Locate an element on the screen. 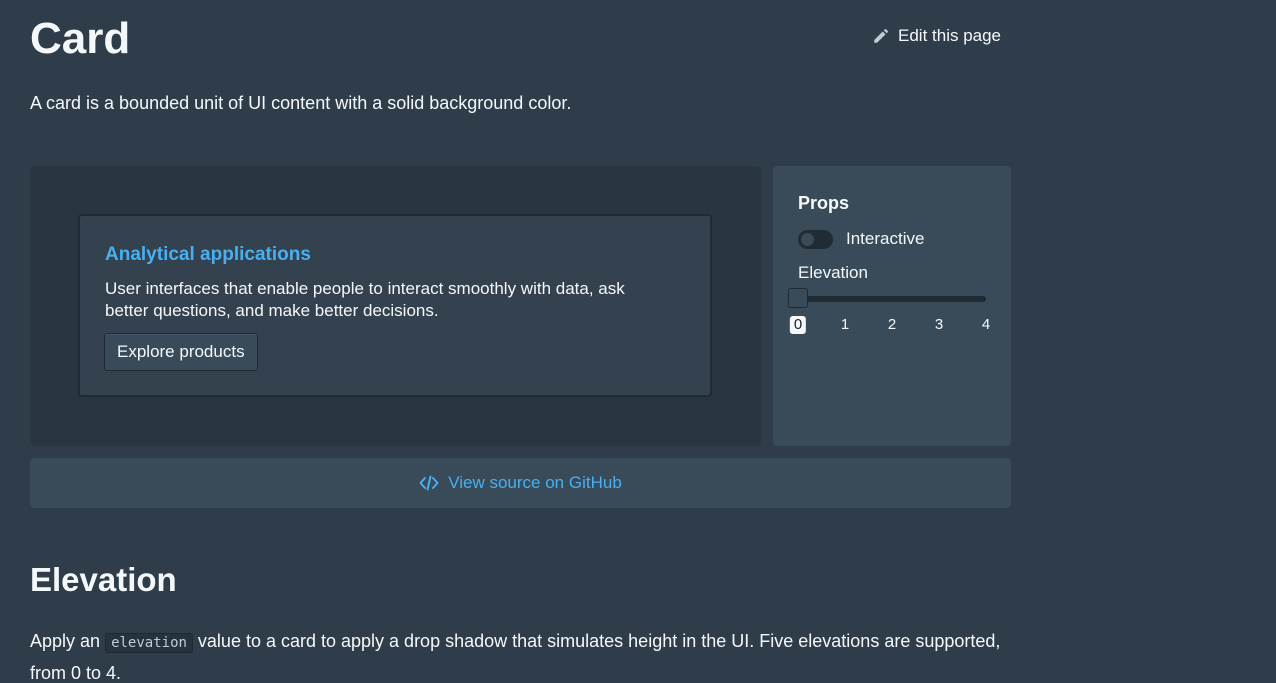 Image resolution: width=1276 pixels, height=683 pixels. elevation-tick-1: 1 is located at coordinates (845, 324).